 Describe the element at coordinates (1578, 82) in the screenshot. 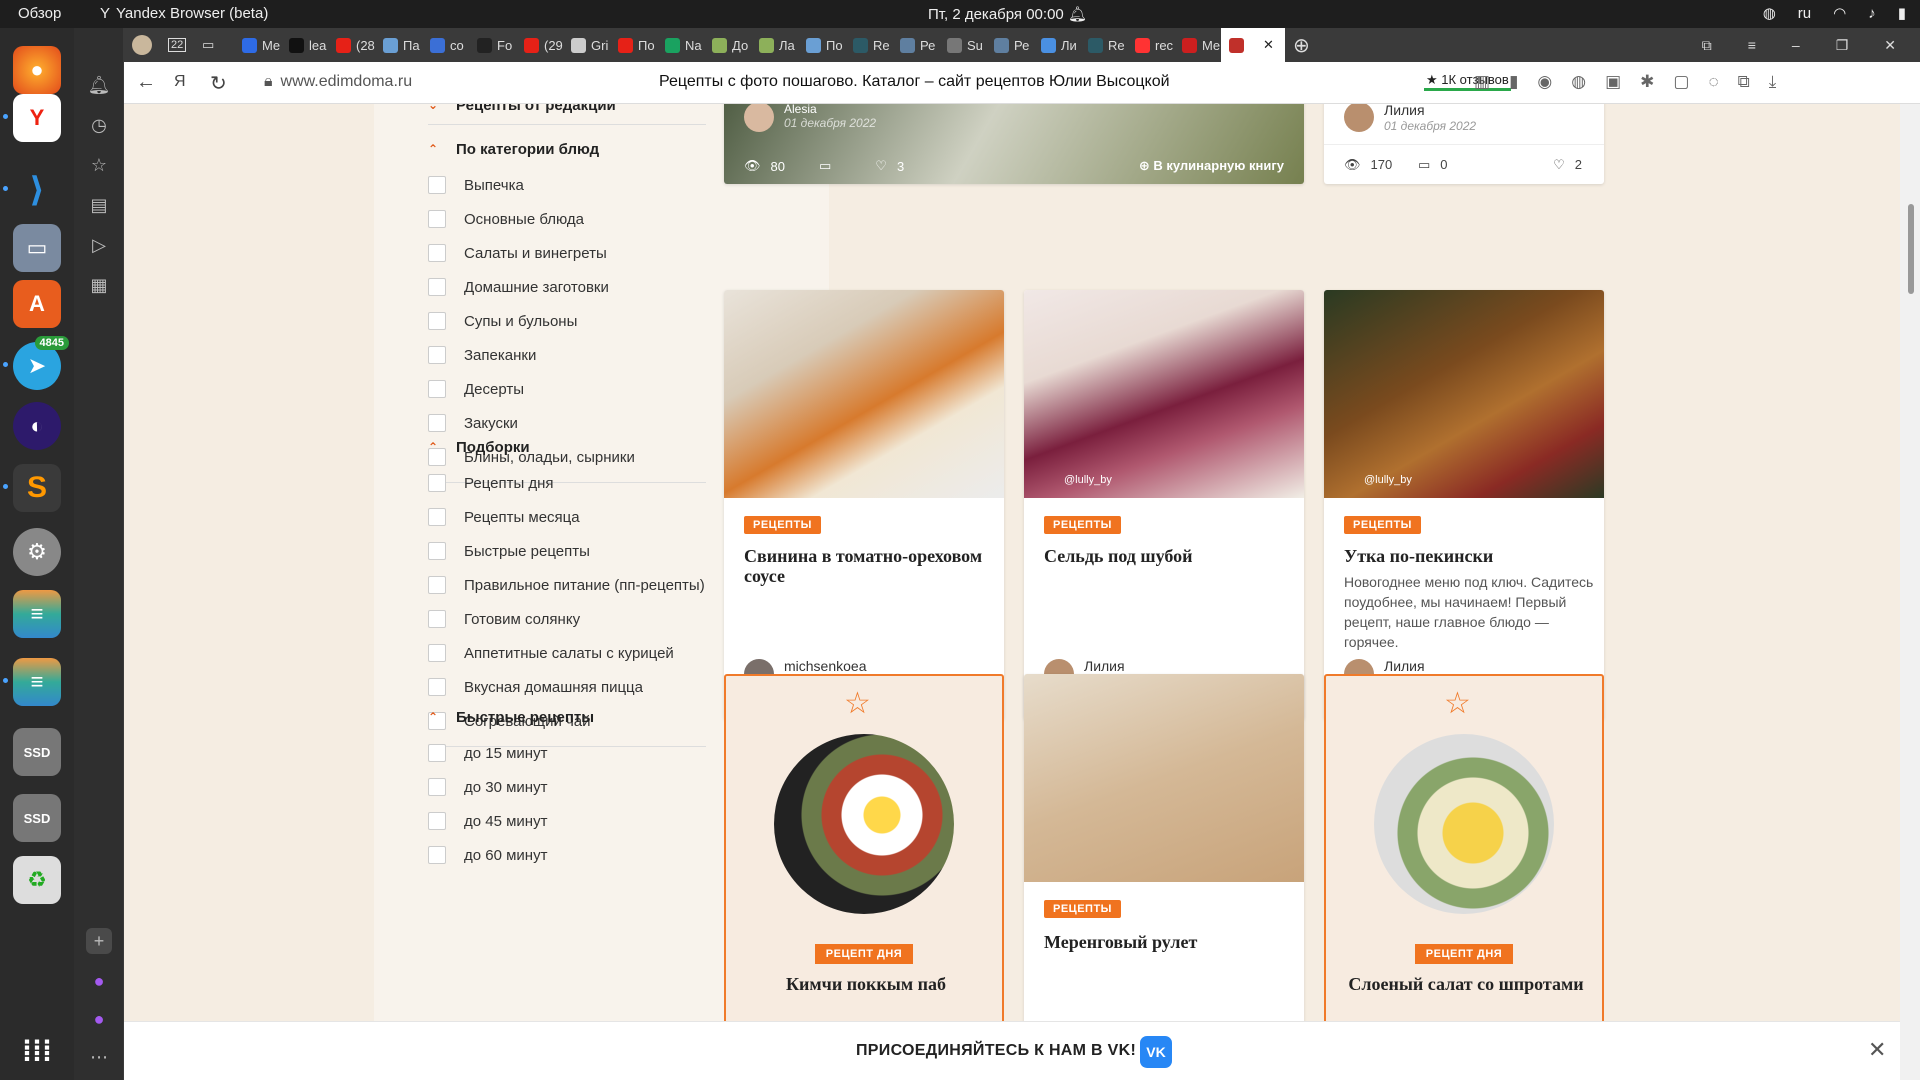

I see `translate-icon: ◍` at that location.